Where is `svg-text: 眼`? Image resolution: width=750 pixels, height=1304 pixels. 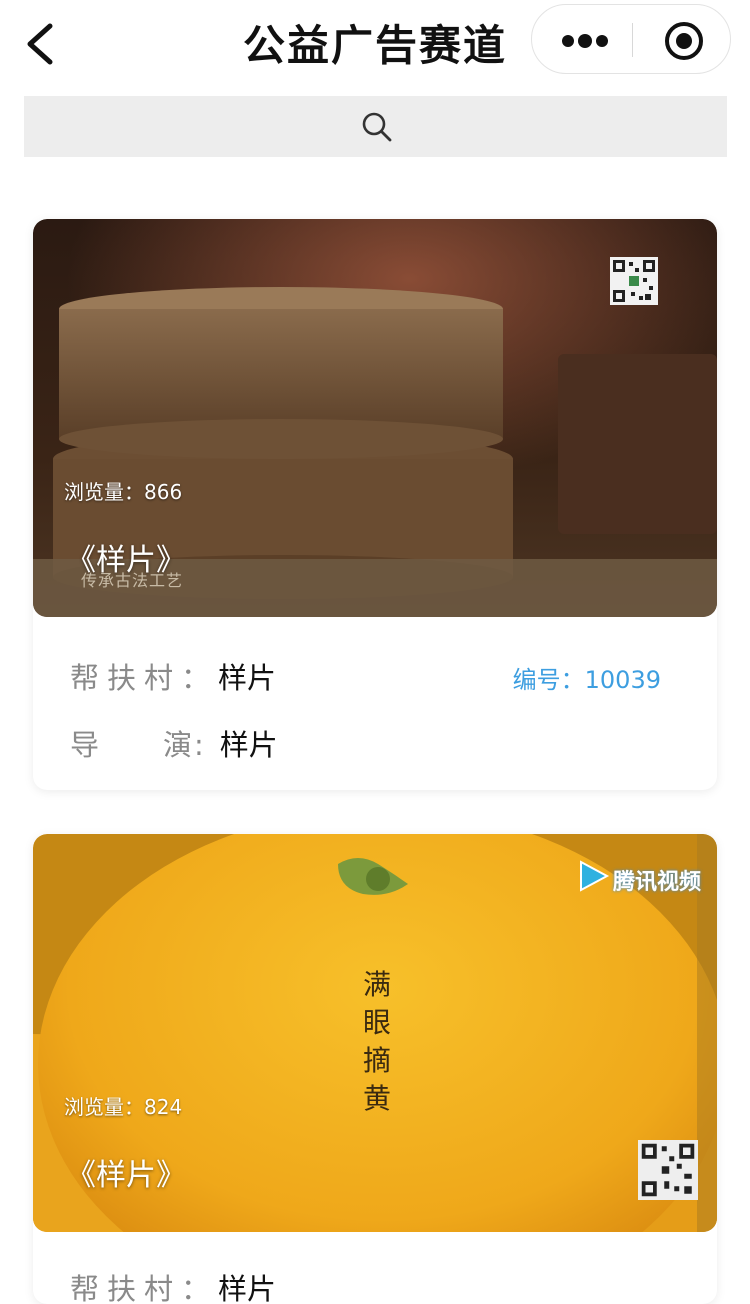
svg-text: 眼 is located at coordinates (377, 1022).